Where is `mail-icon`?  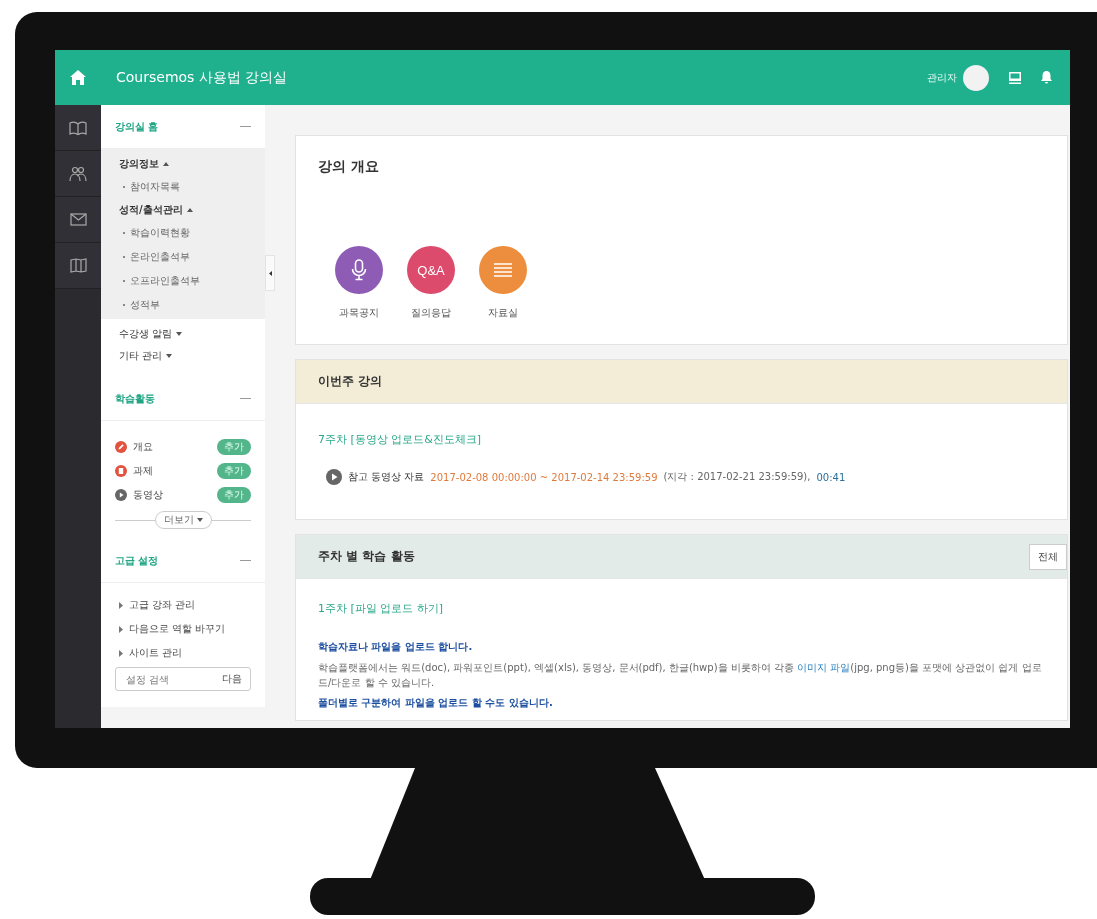 mail-icon is located at coordinates (78, 219).